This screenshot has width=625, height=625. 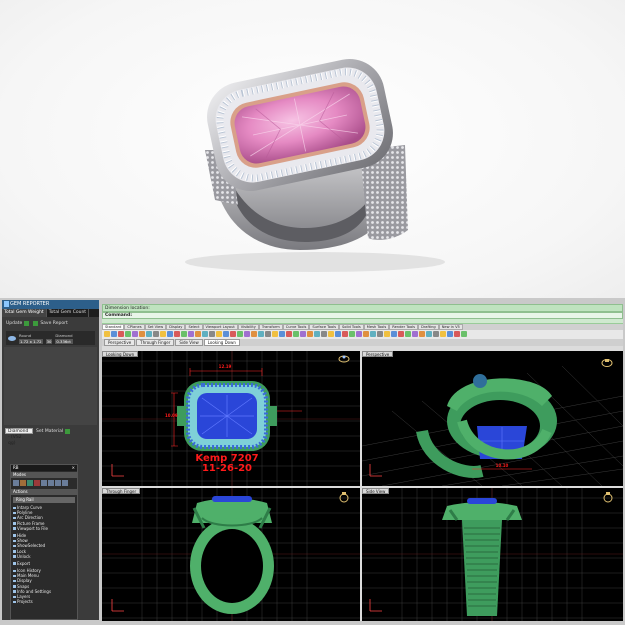 I want to click on toolbar-tab: Display, so click(x=176, y=327).